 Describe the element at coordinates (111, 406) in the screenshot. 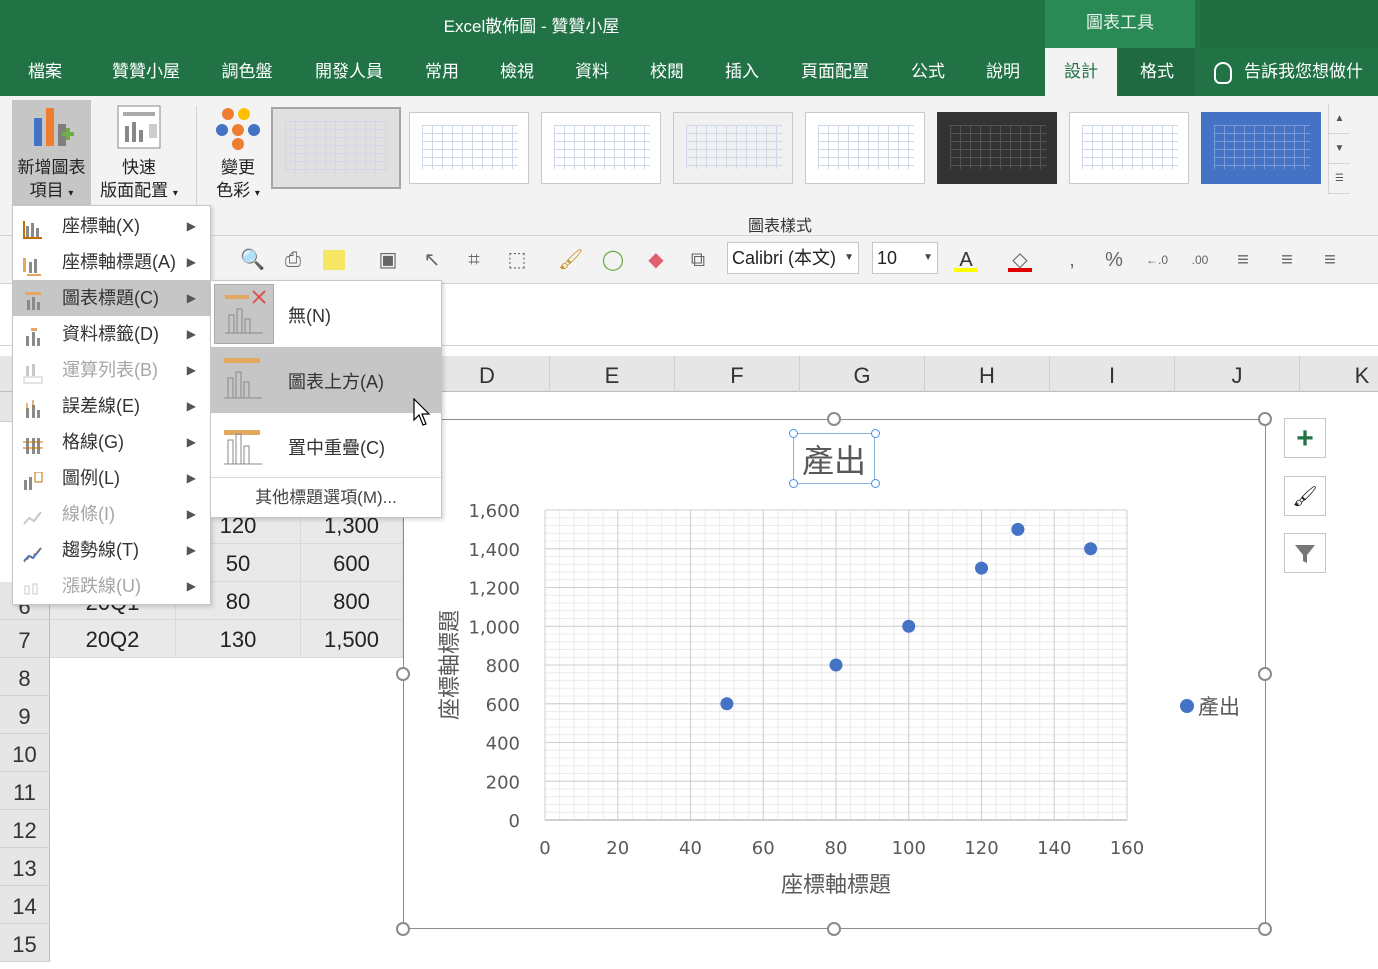

I see `menu-item-error-bars: 誤差線(E) ▶` at that location.